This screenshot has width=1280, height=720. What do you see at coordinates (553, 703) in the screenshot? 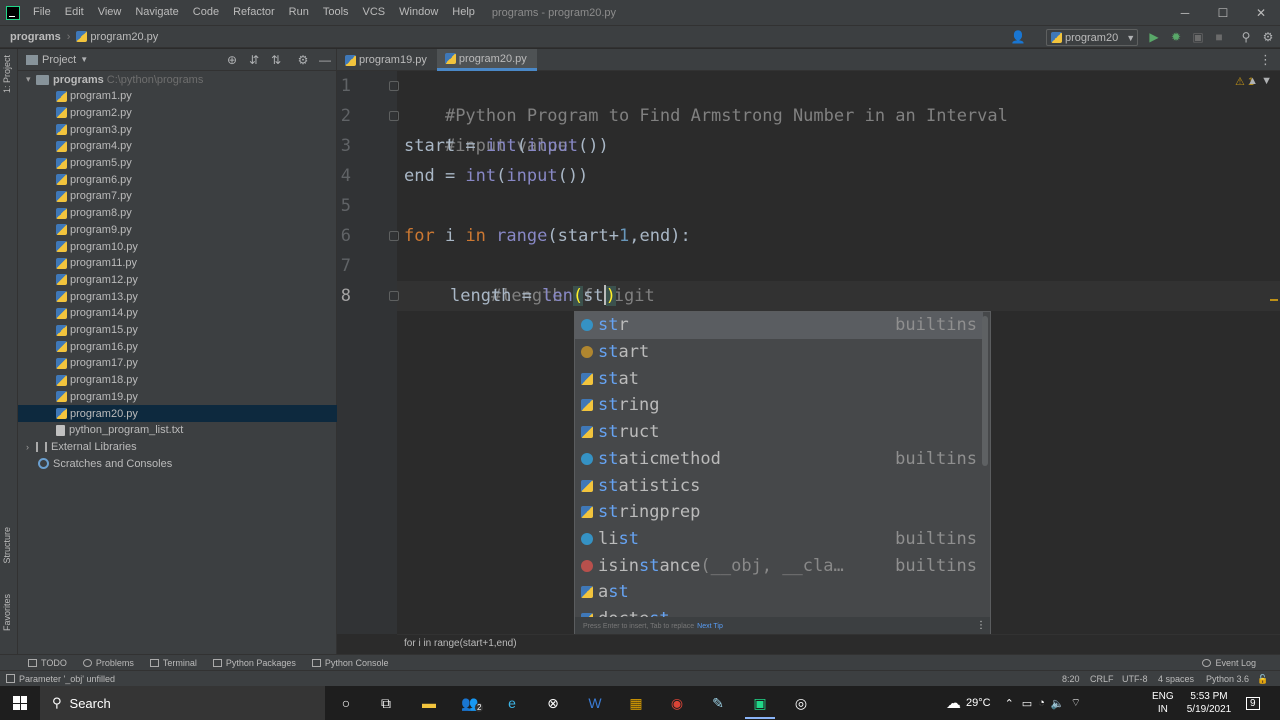
I see `xbox-icon: ⊗` at bounding box center [553, 703].